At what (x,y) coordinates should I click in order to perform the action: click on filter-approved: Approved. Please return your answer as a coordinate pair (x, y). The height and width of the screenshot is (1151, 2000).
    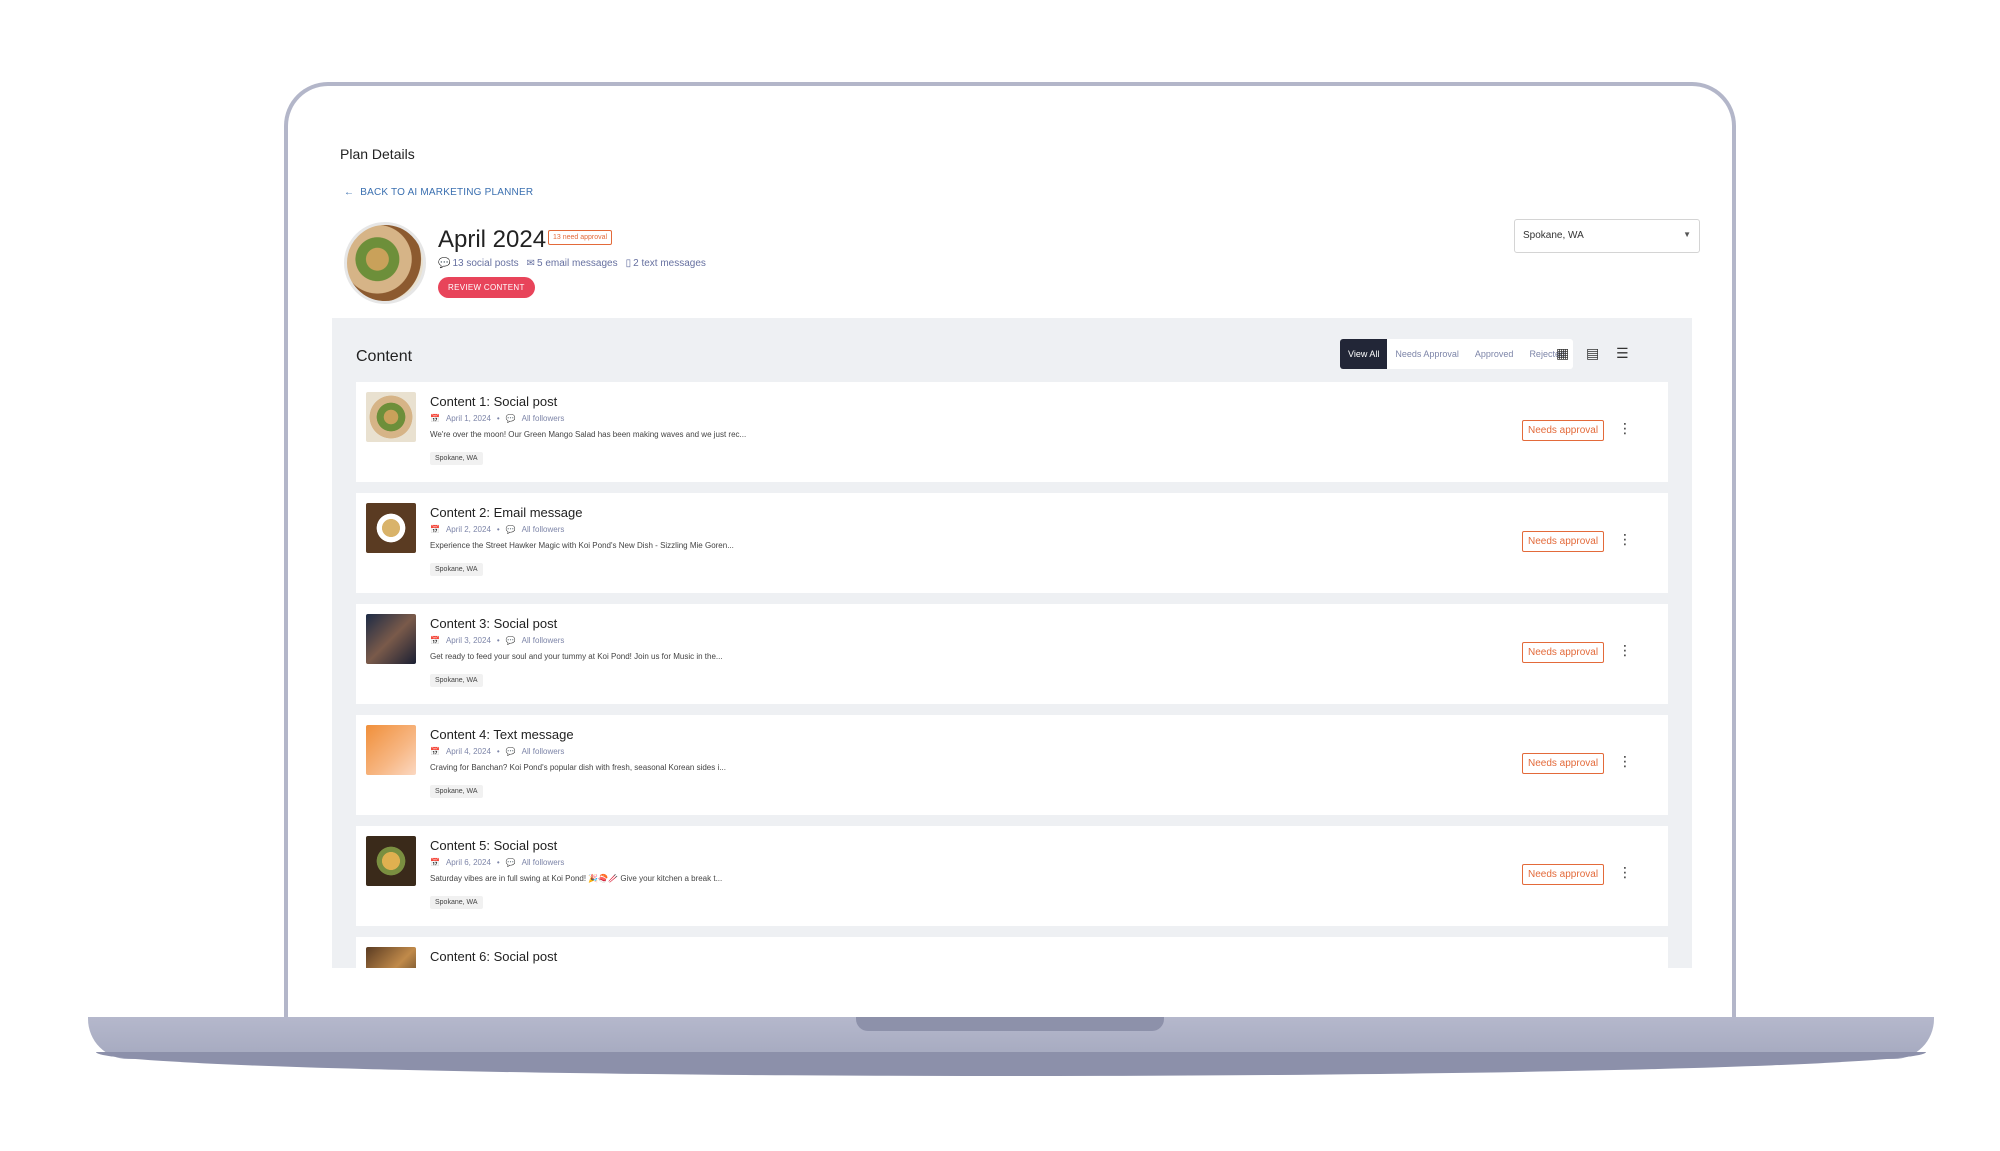
    Looking at the image, I should click on (1494, 354).